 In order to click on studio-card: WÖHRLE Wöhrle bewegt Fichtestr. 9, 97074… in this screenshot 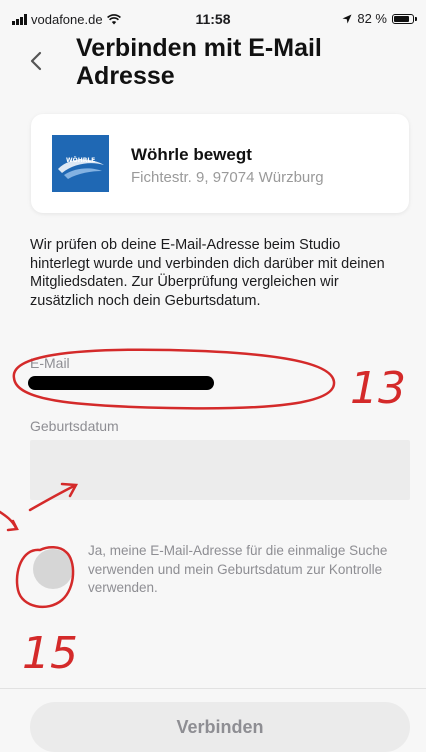, I will do `click(220, 163)`.